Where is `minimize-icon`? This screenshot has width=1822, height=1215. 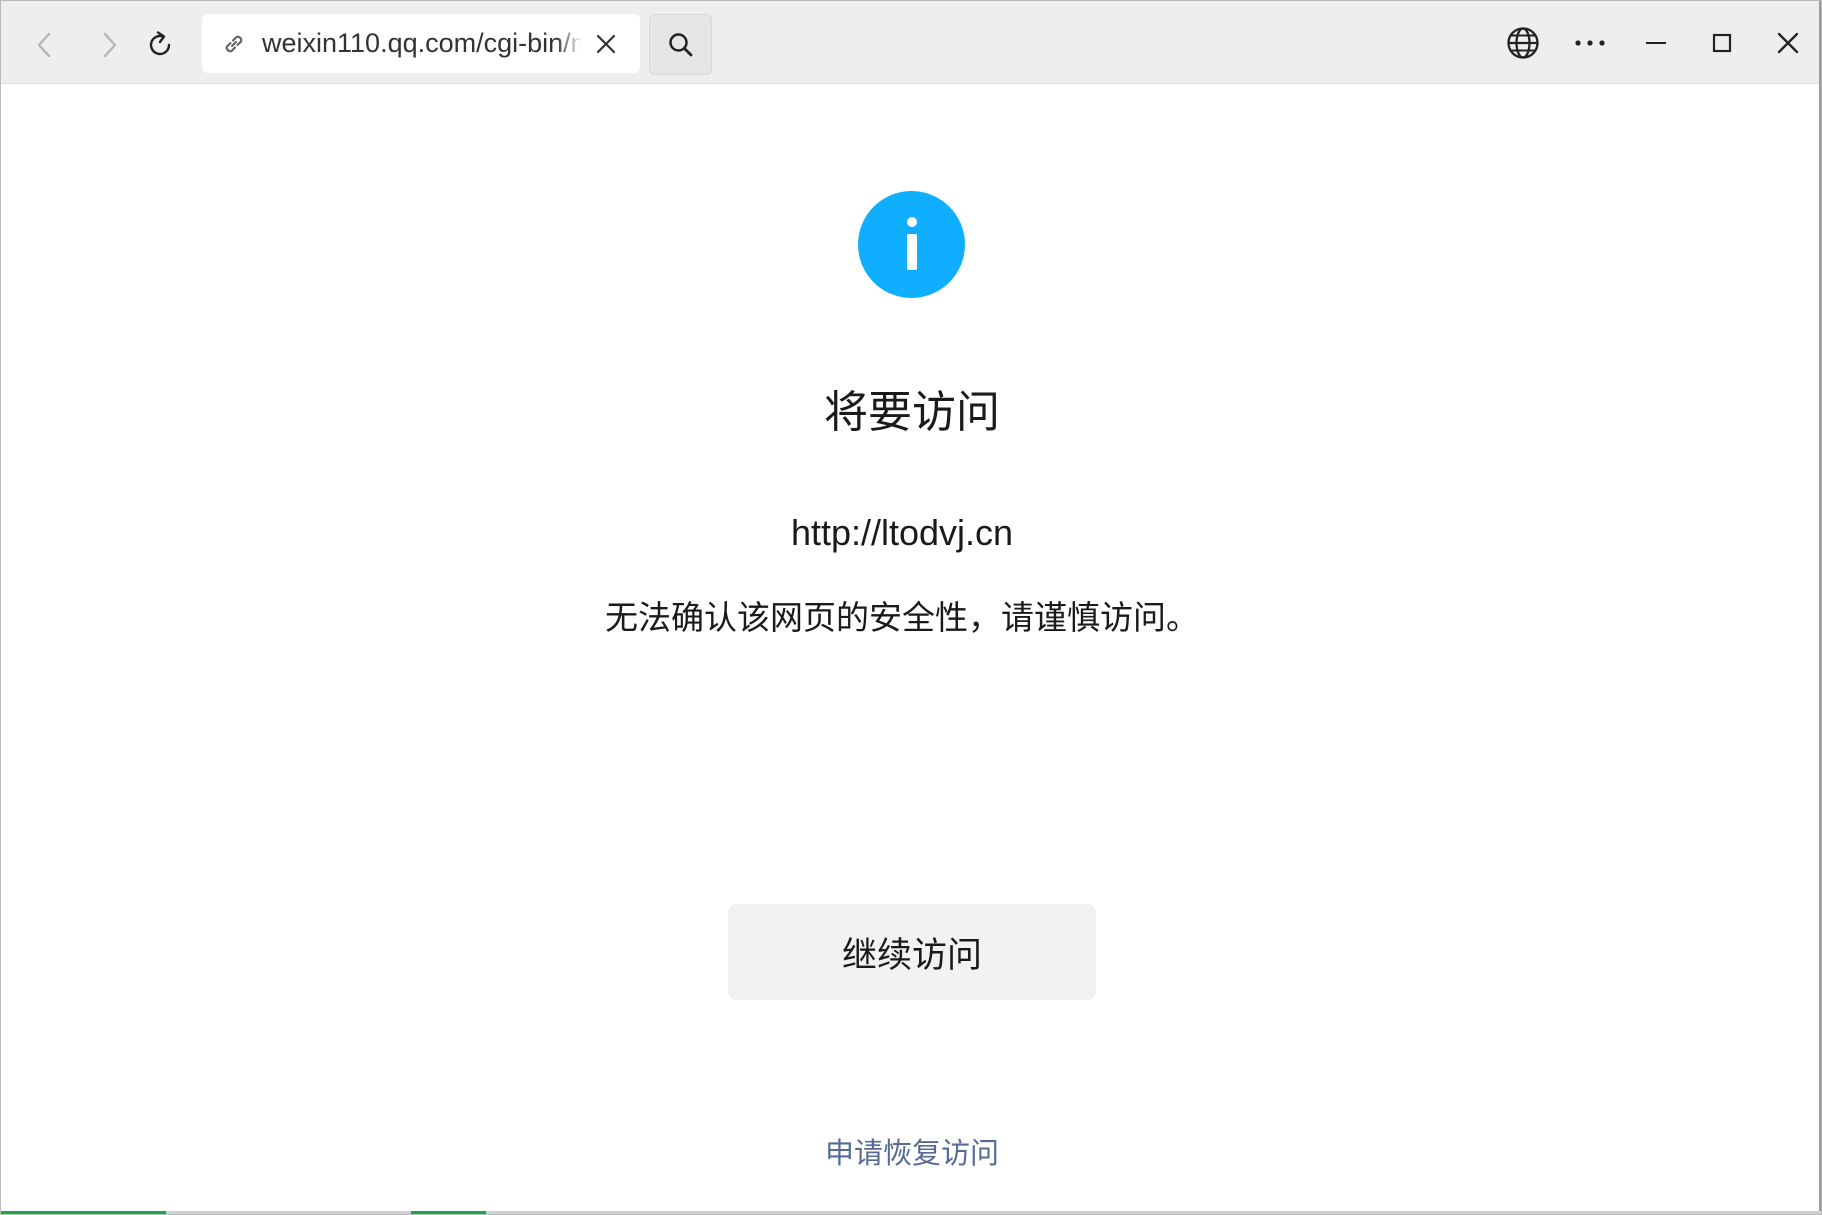
minimize-icon is located at coordinates (1656, 43).